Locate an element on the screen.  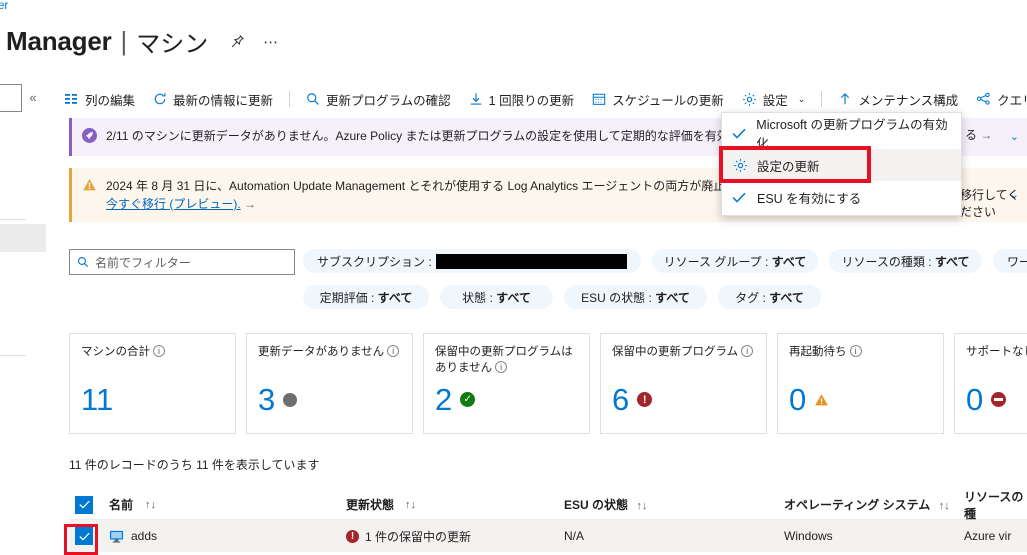
arrow-up-icon is located at coordinates (845, 99).